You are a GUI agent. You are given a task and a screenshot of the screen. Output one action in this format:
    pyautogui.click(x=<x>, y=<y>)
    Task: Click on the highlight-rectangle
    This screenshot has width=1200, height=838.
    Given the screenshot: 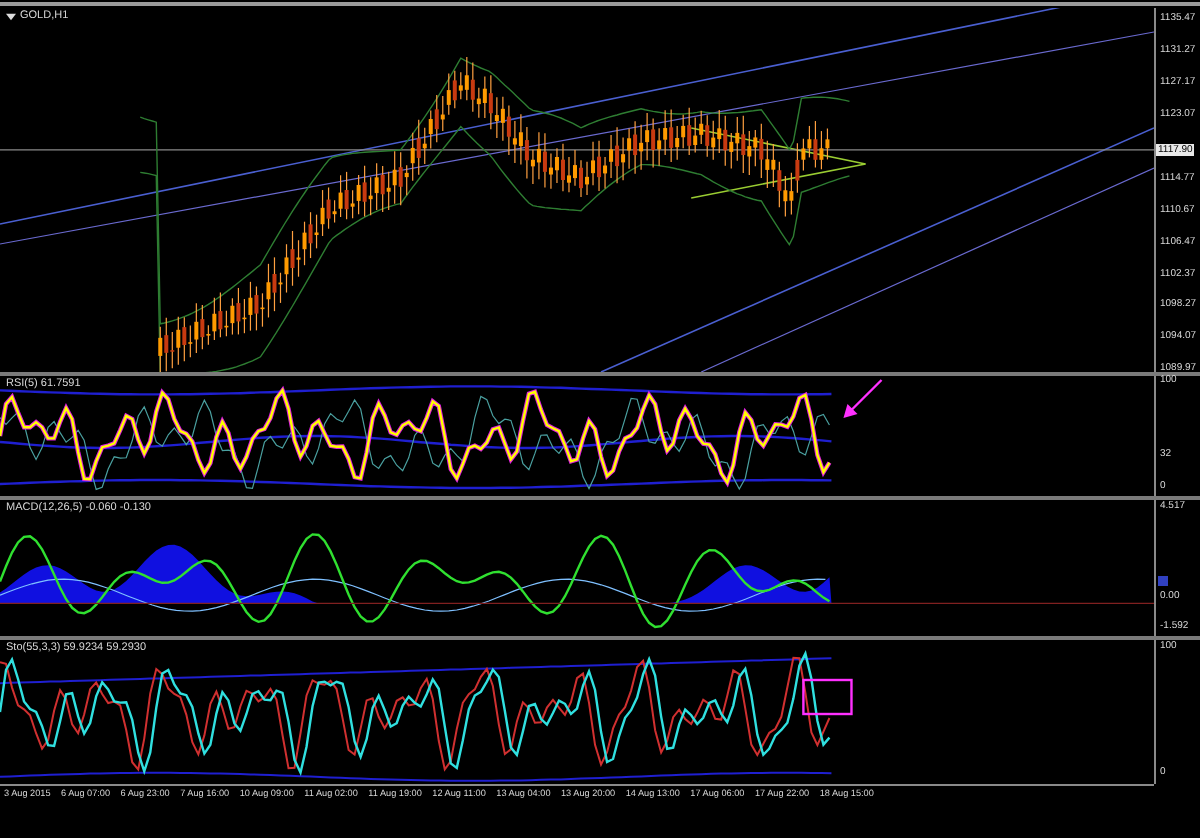 What is the action you would take?
    pyautogui.click(x=827, y=697)
    